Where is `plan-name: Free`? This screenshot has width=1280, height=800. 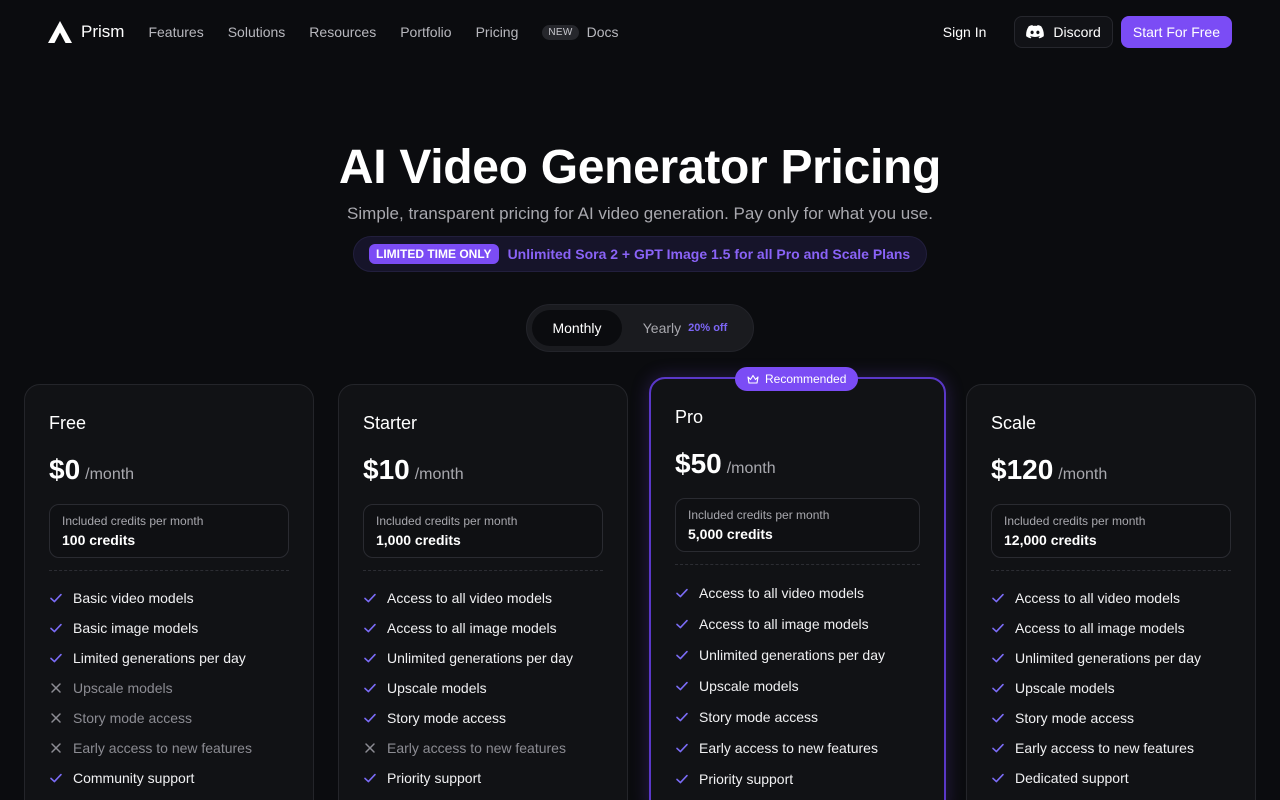 plan-name: Free is located at coordinates (68, 423).